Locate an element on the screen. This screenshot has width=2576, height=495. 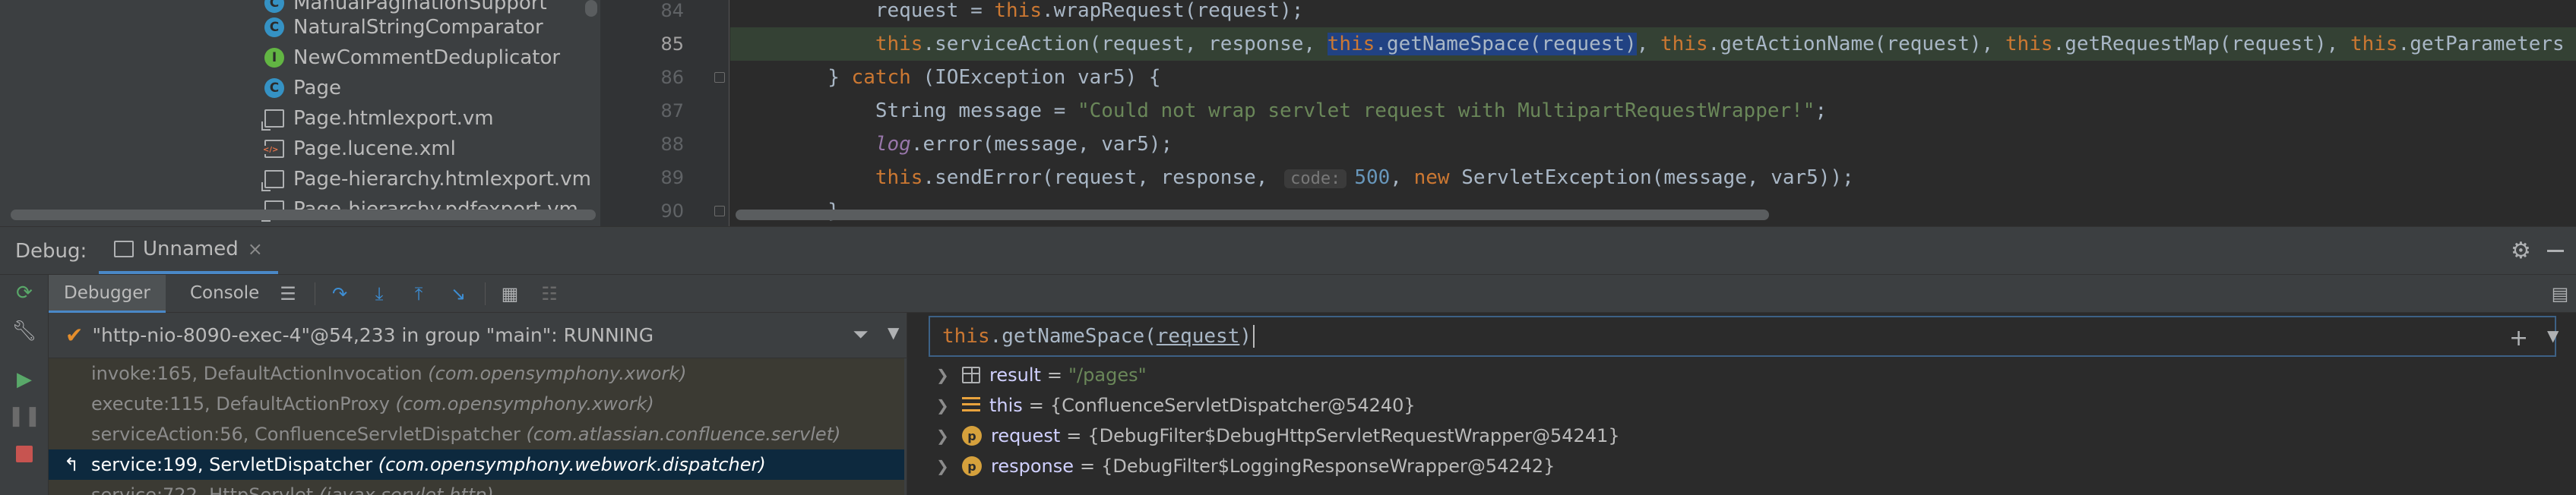
tree-item: Page.lucene.xml is located at coordinates (359, 149).